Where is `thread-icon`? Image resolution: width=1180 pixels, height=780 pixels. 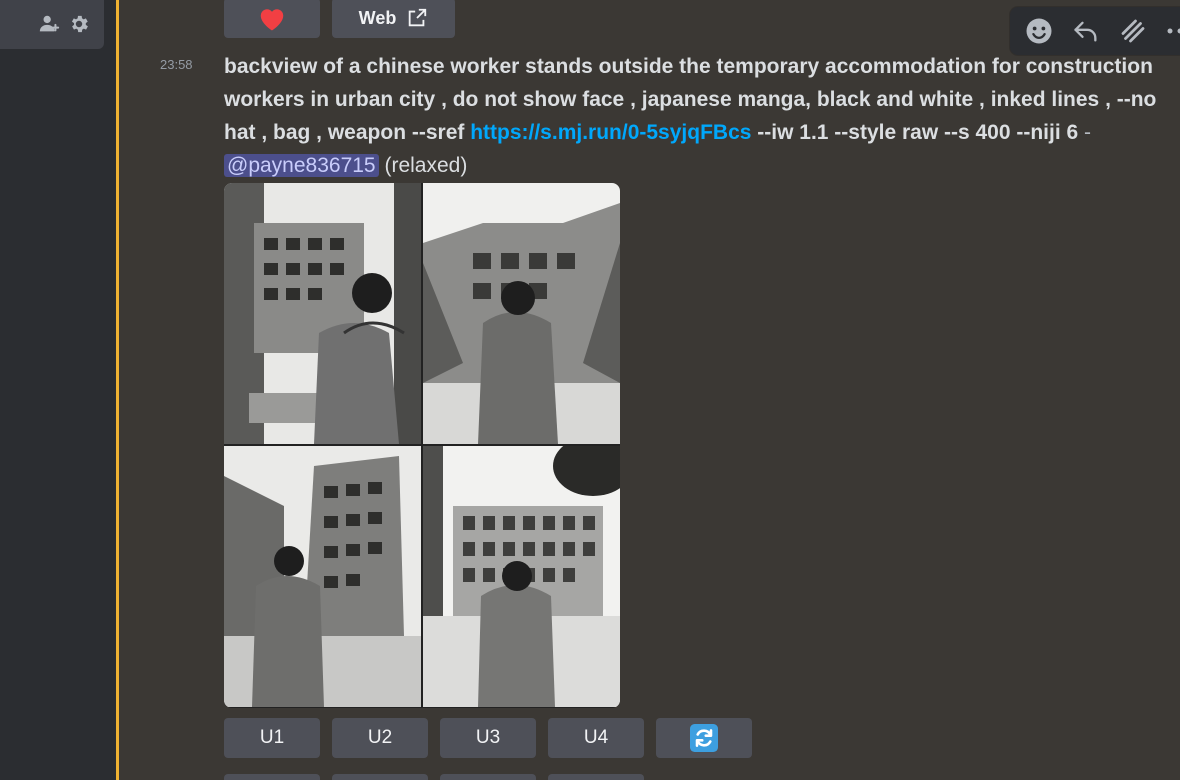 thread-icon is located at coordinates (1132, 31).